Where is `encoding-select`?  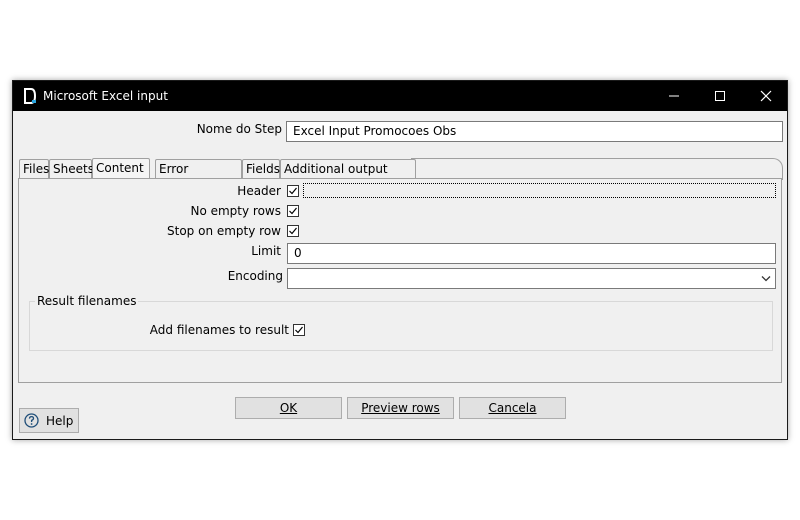 encoding-select is located at coordinates (531, 278).